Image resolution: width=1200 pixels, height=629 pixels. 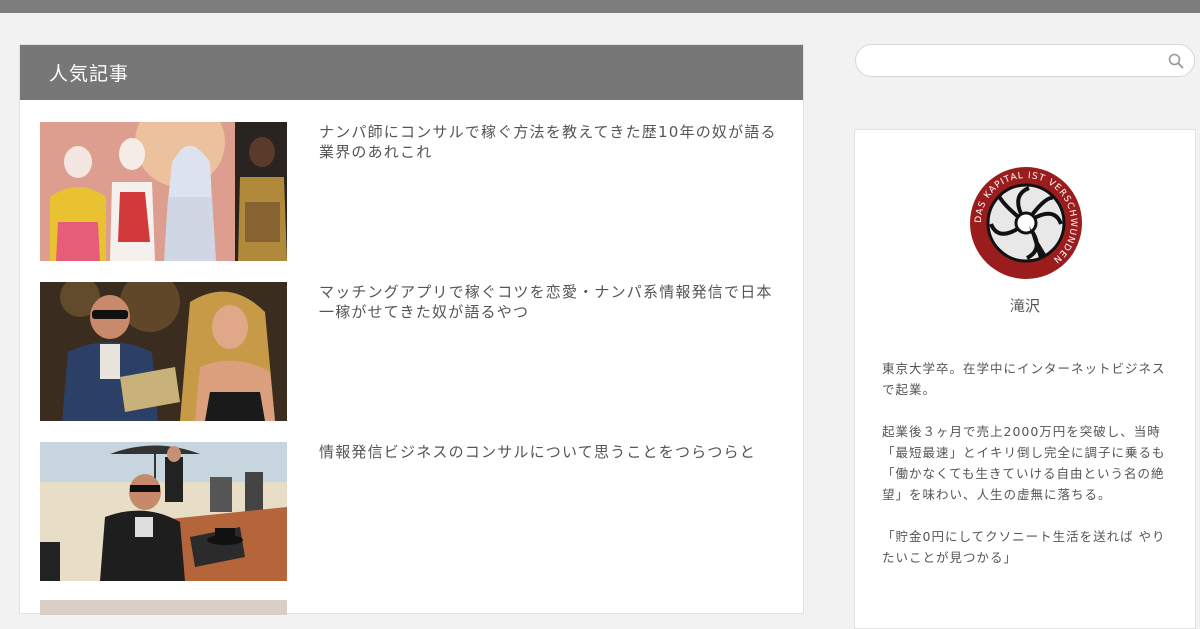 What do you see at coordinates (1024, 547) in the screenshot?
I see `bio-paragraph: 「貯金0円にしてクソニート生活を送れば やりたいことが見つかる」` at bounding box center [1024, 547].